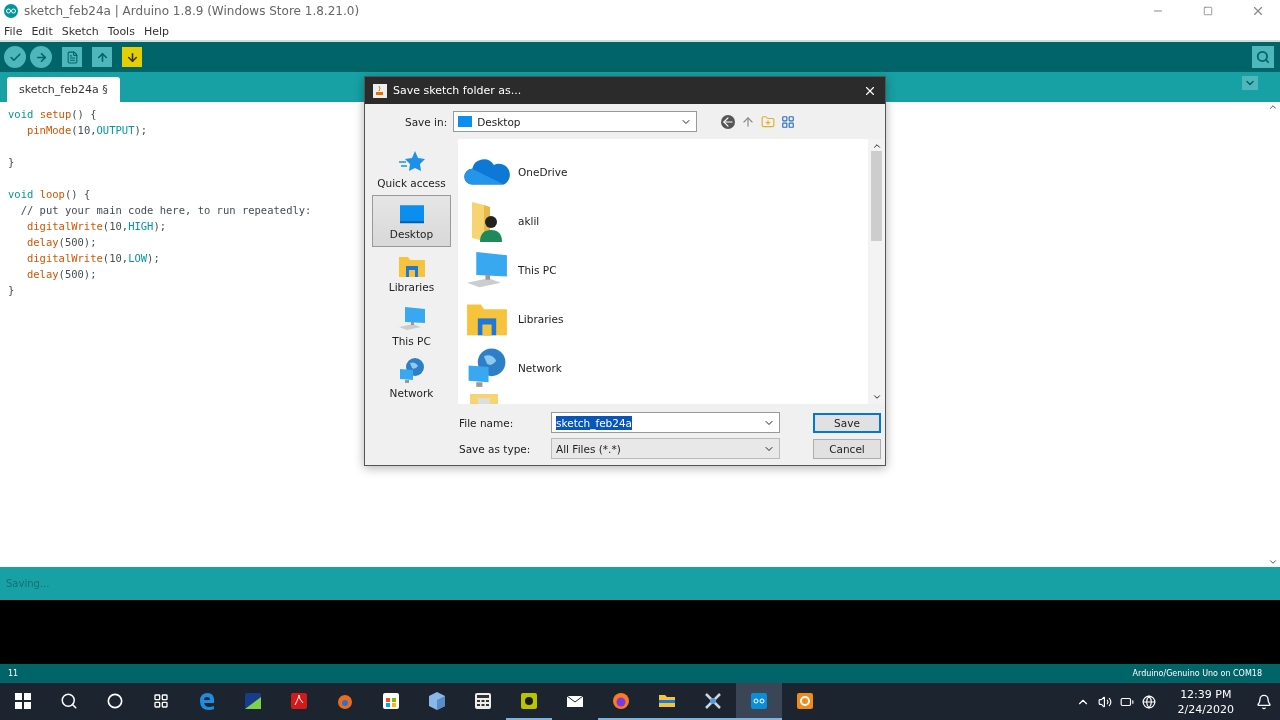  What do you see at coordinates (63, 89) in the screenshot?
I see `editor-tab: sketch_feb24a §` at bounding box center [63, 89].